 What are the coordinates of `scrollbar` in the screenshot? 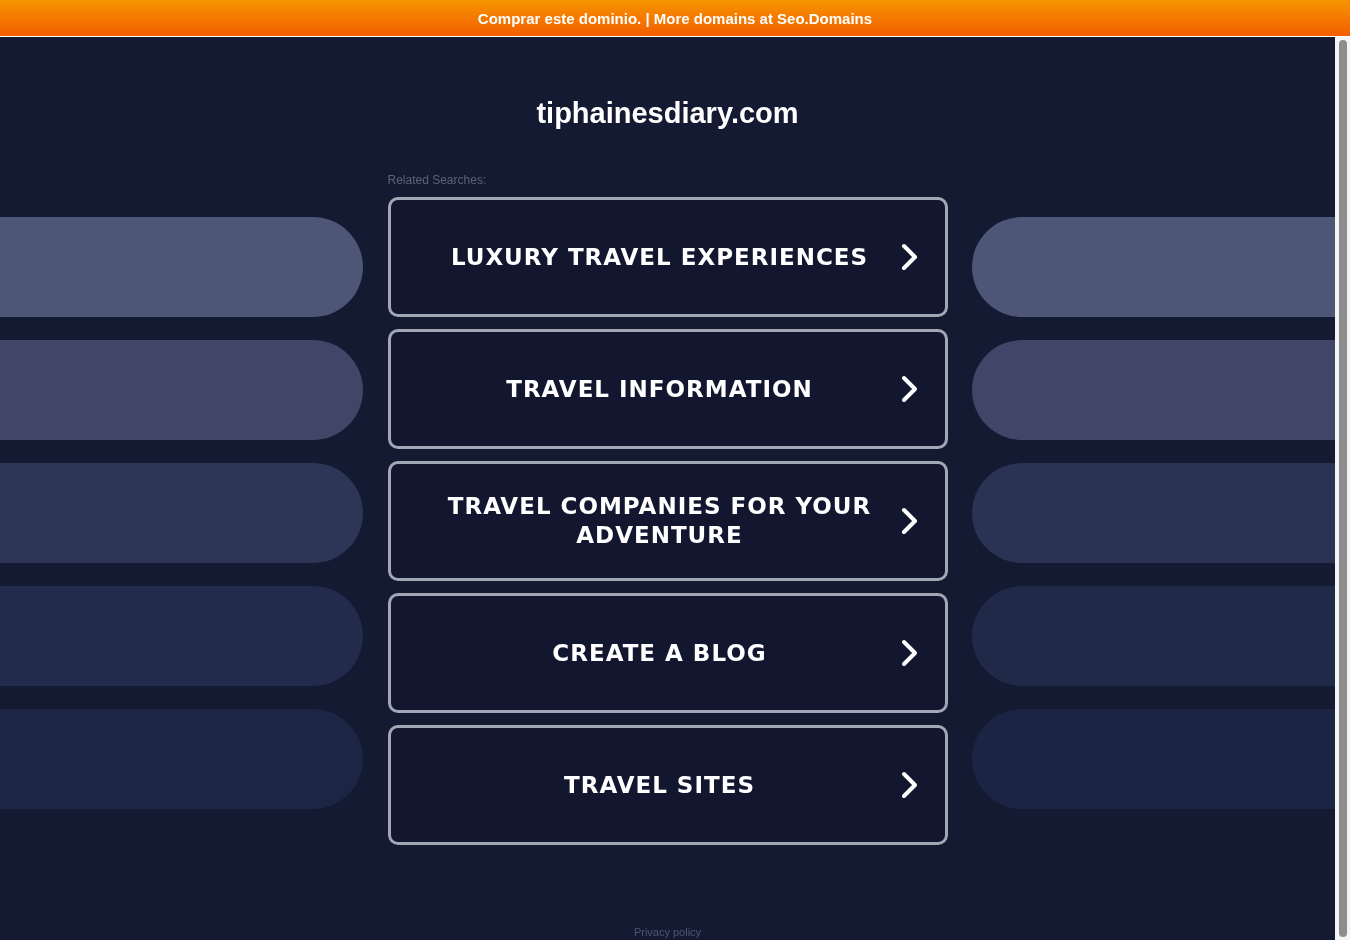 It's located at (1342, 488).